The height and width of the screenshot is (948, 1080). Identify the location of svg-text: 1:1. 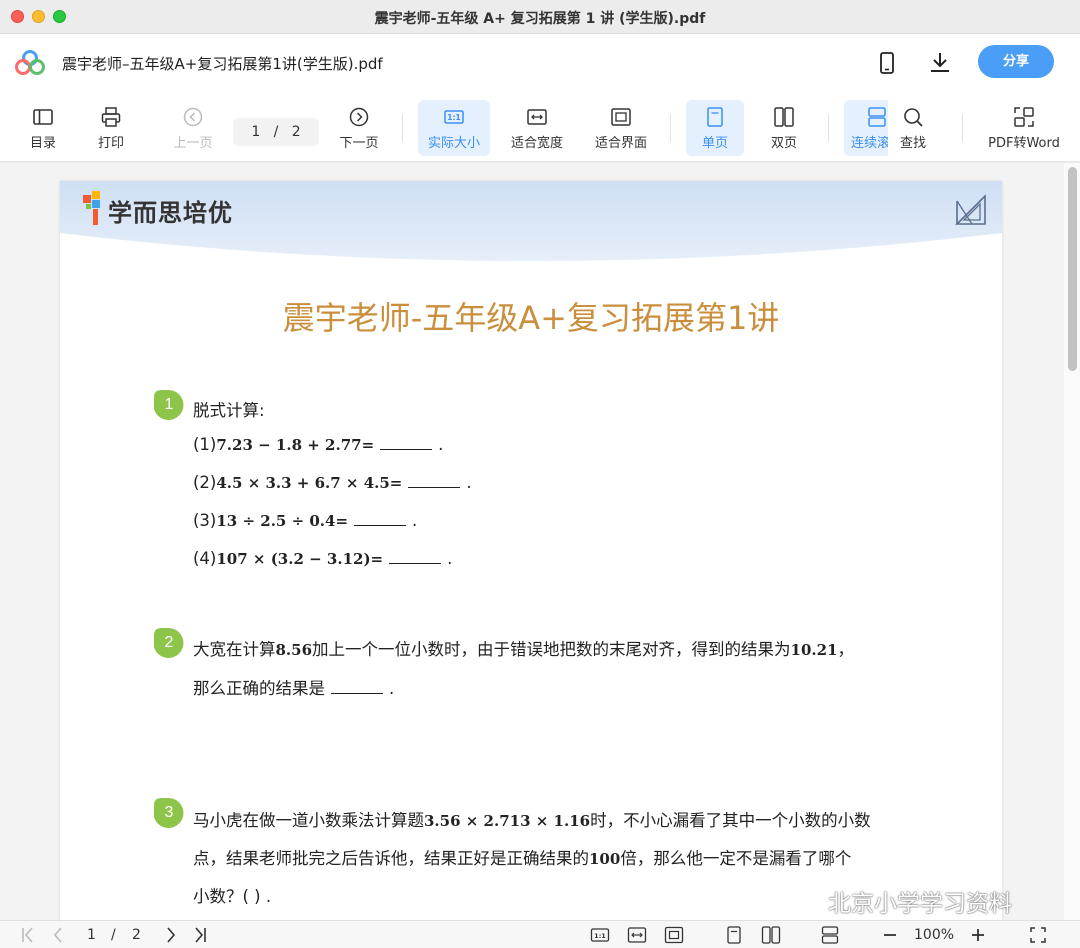
(600, 936).